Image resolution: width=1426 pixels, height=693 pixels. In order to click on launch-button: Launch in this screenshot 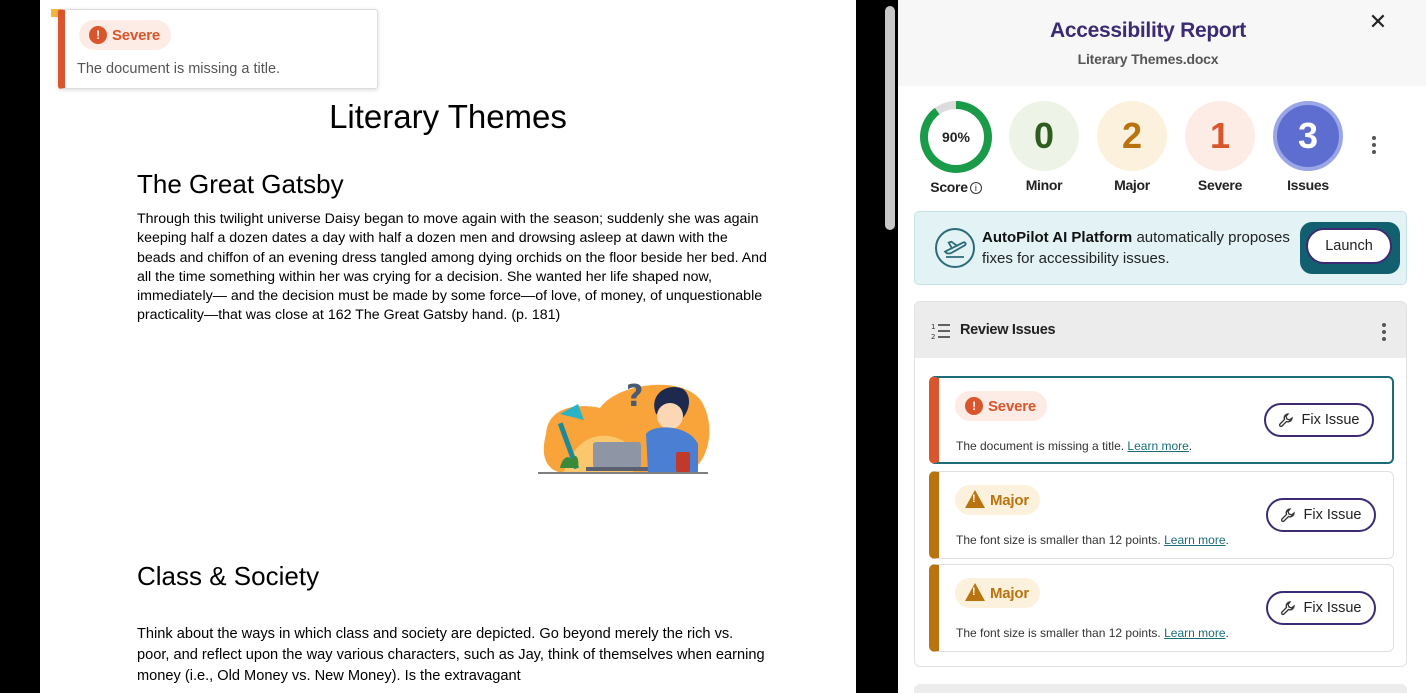, I will do `click(1349, 246)`.